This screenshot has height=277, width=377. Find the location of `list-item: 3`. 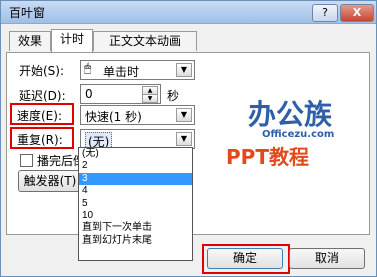

list-item: 3 is located at coordinates (135, 179).